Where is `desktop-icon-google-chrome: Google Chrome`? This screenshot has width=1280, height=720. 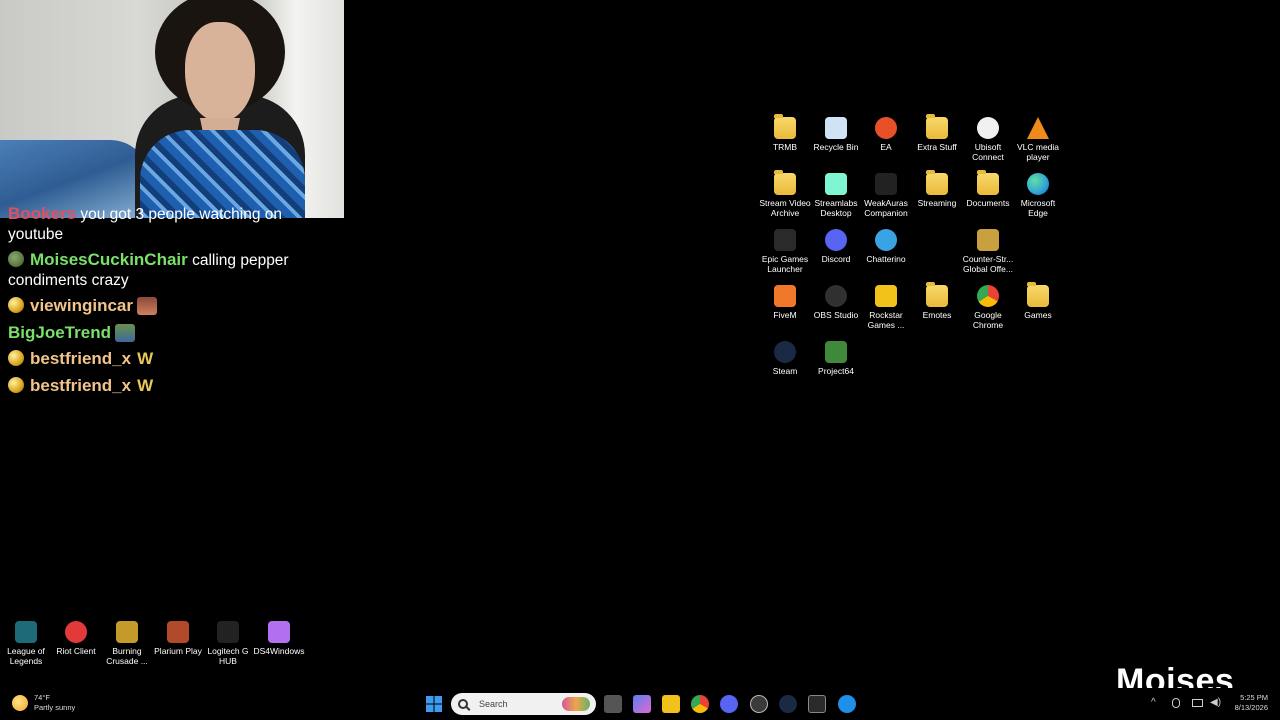 desktop-icon-google-chrome: Google Chrome is located at coordinates (988, 307).